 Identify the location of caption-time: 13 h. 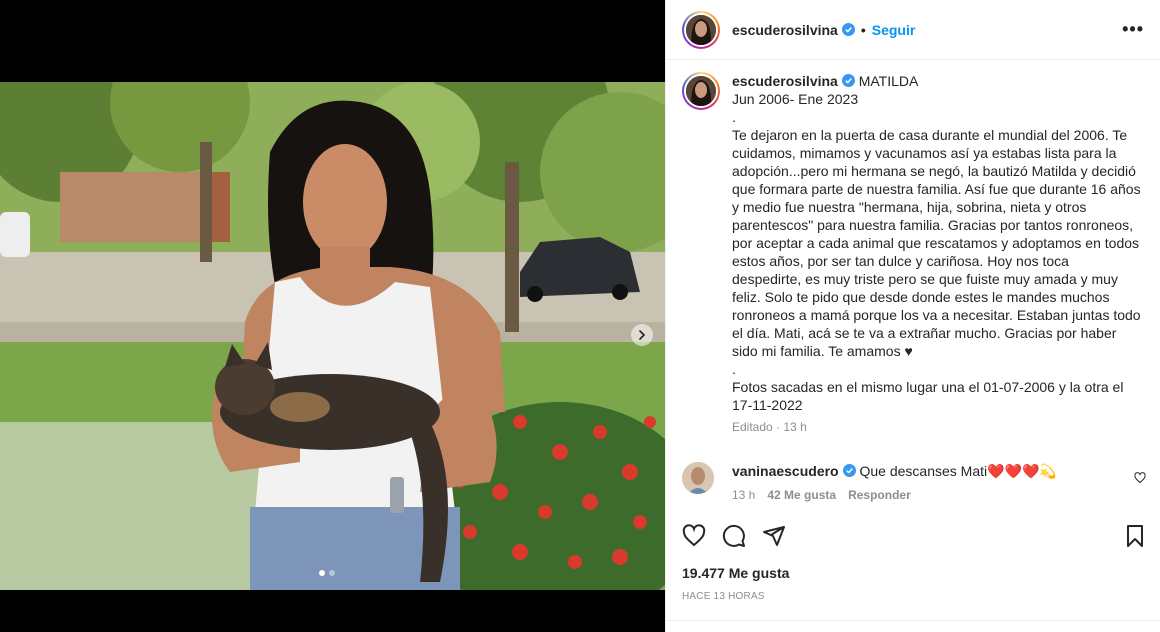
(794, 427).